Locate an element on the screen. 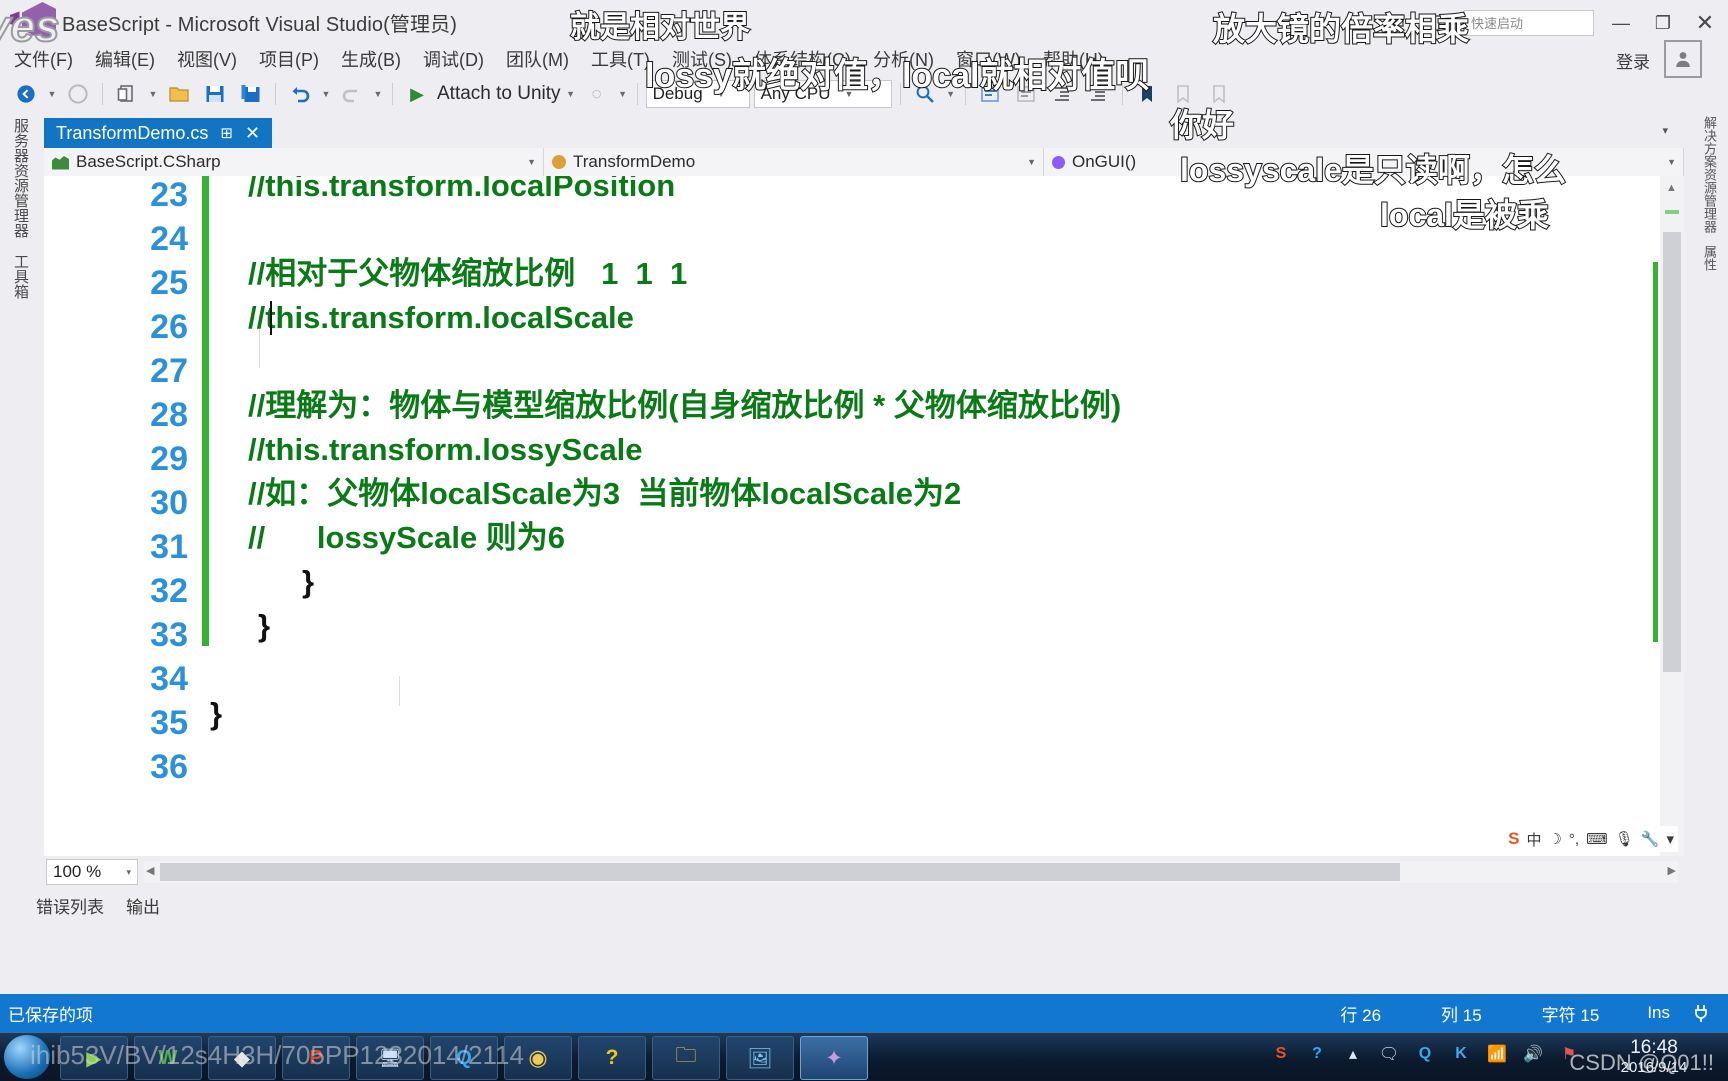  left-dock-strip: 服务器资源管理器 工具箱 is located at coordinates (21, 260).